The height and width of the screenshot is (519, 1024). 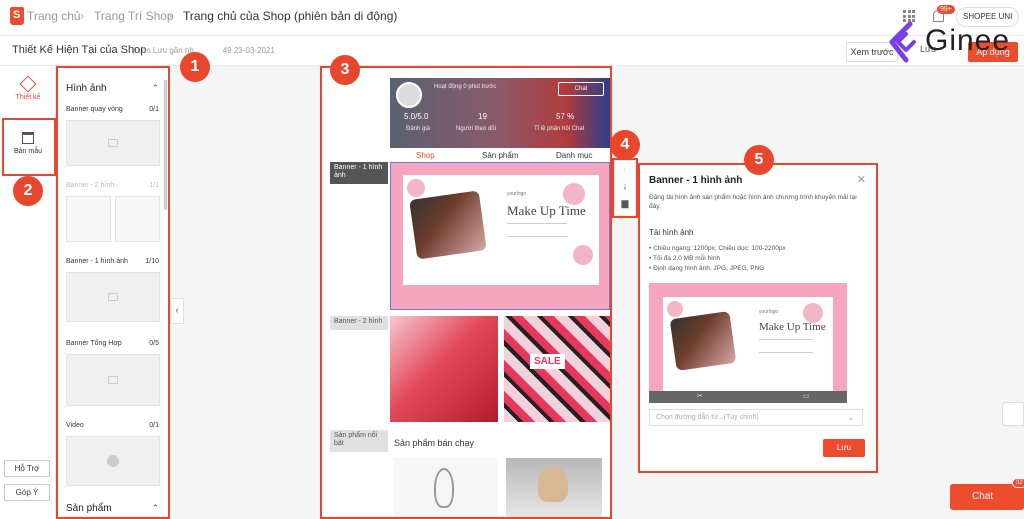 I want to click on rail-item-design: Thiết kế, so click(x=28, y=88).